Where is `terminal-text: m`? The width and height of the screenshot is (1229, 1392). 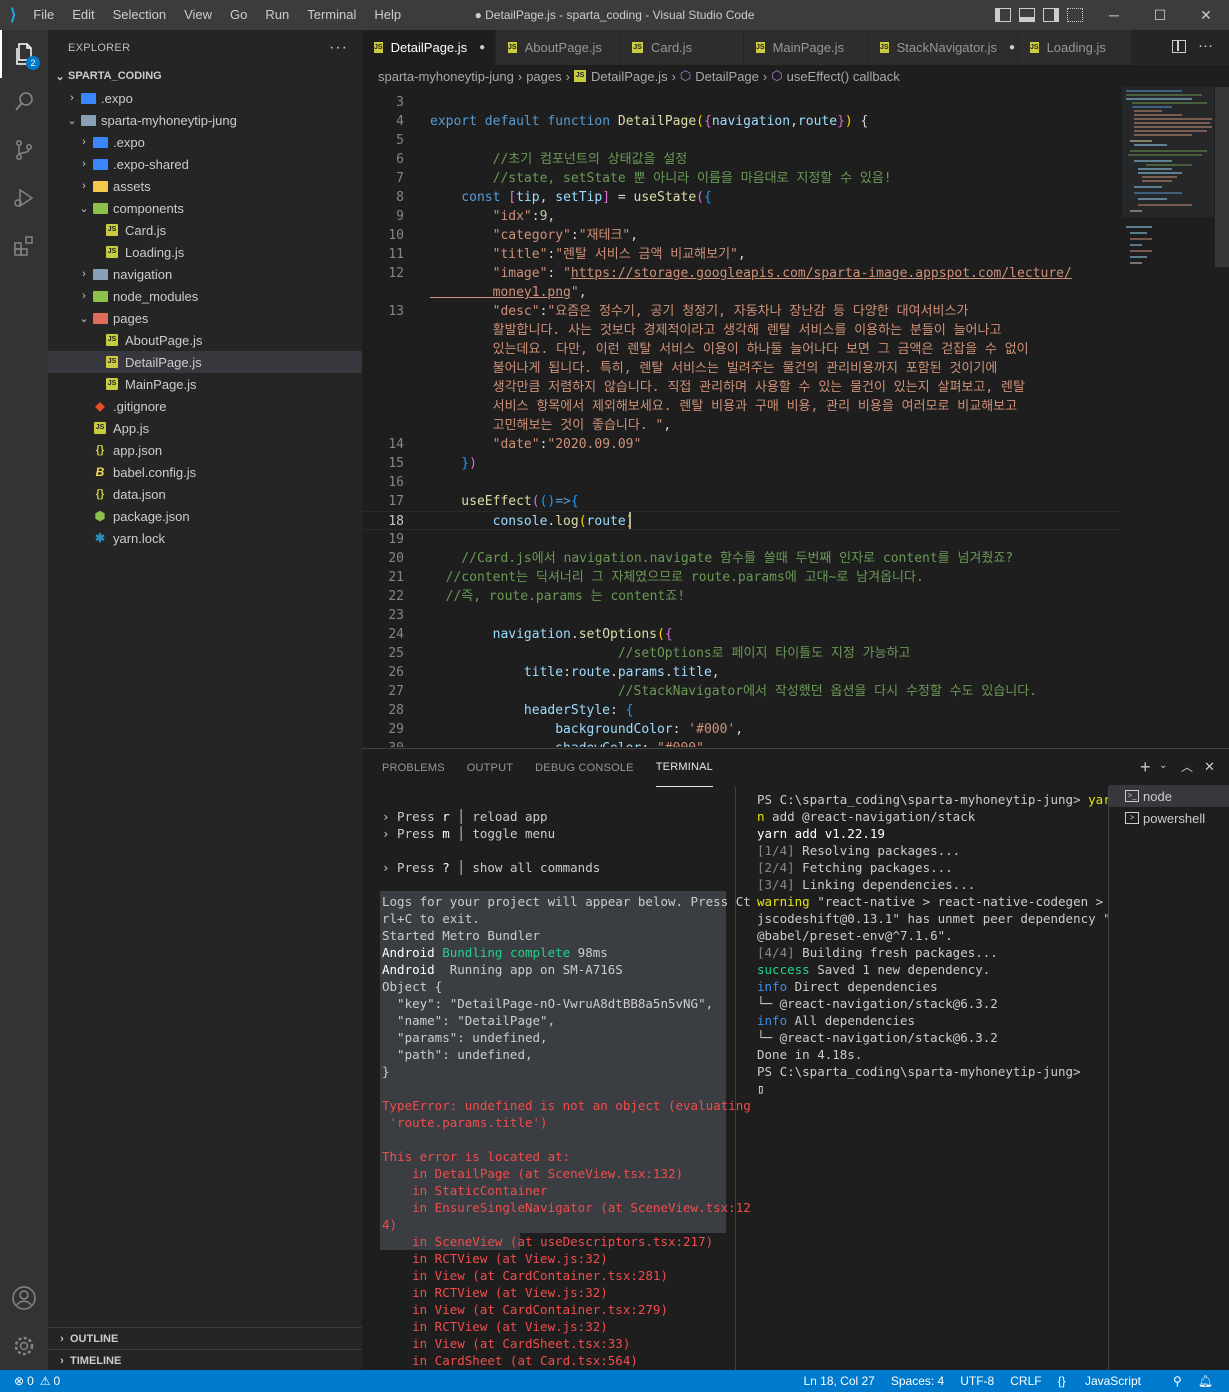 terminal-text: m is located at coordinates (446, 833).